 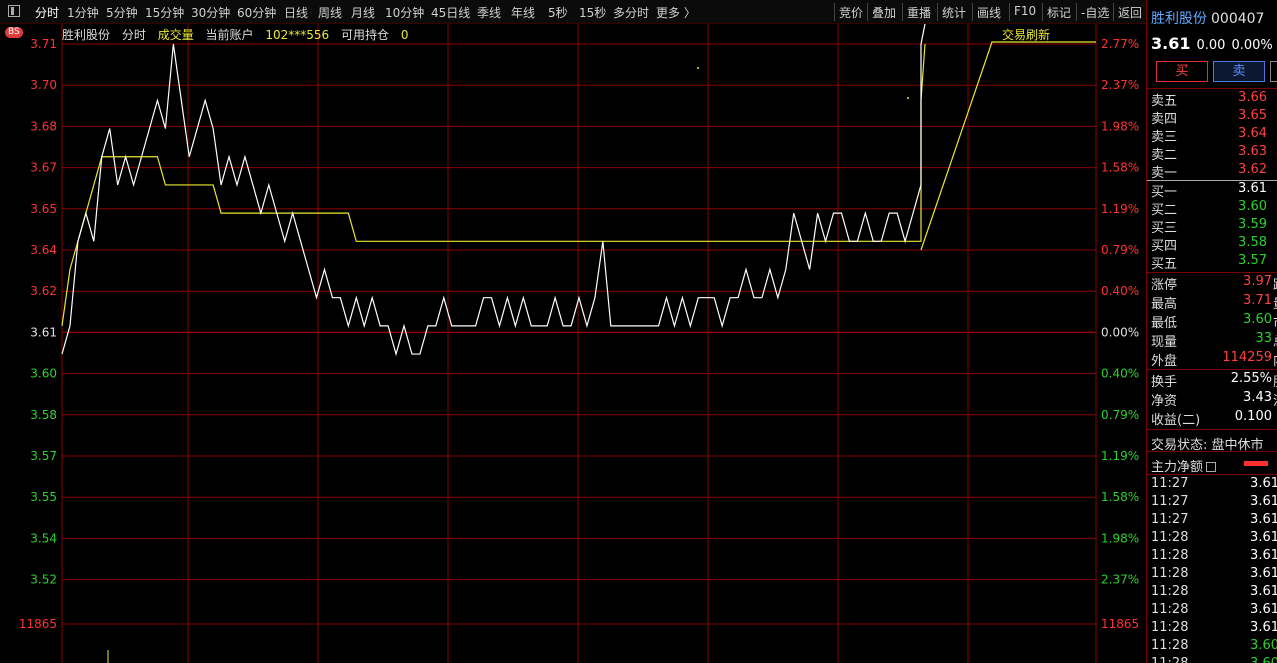 What do you see at coordinates (1238, 19) in the screenshot?
I see `stock-code: 000407` at bounding box center [1238, 19].